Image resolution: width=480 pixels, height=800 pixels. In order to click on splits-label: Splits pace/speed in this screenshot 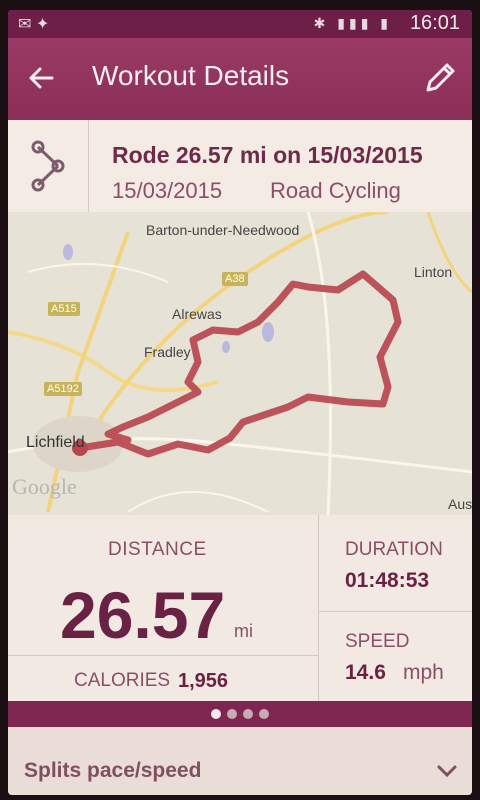, I will do `click(113, 770)`.